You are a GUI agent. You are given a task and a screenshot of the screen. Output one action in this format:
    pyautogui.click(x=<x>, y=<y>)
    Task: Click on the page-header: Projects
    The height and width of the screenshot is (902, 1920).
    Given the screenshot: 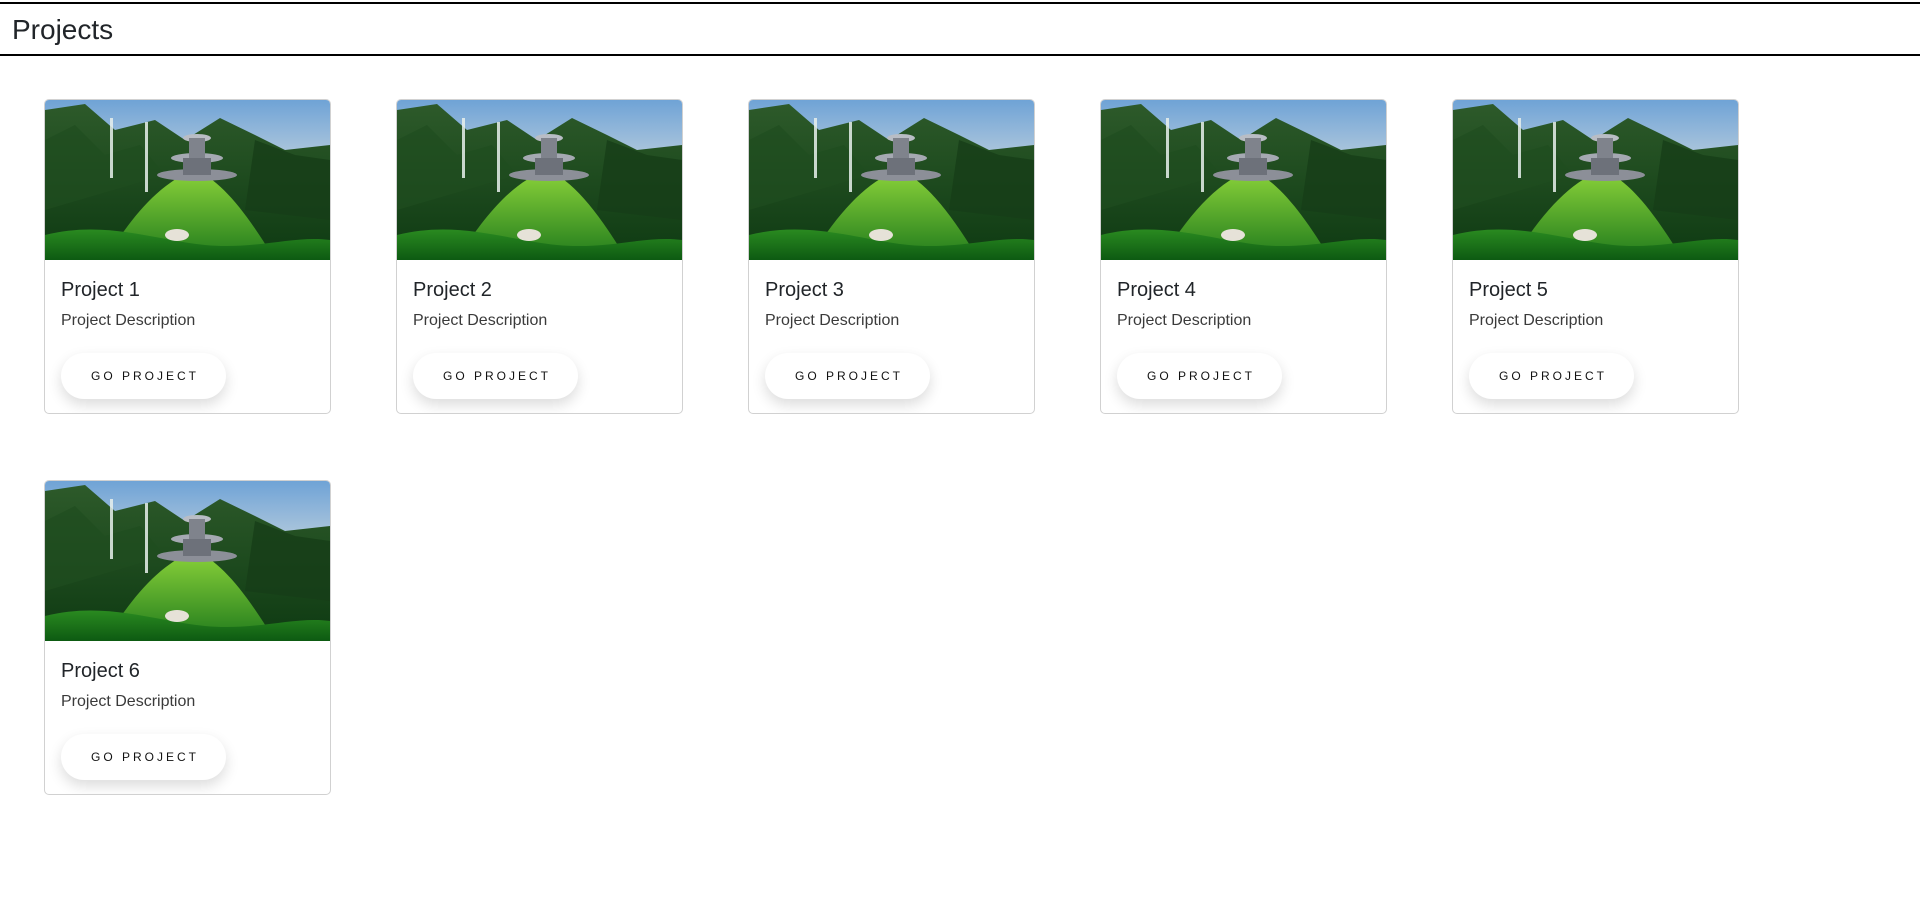 What is the action you would take?
    pyautogui.click(x=960, y=29)
    